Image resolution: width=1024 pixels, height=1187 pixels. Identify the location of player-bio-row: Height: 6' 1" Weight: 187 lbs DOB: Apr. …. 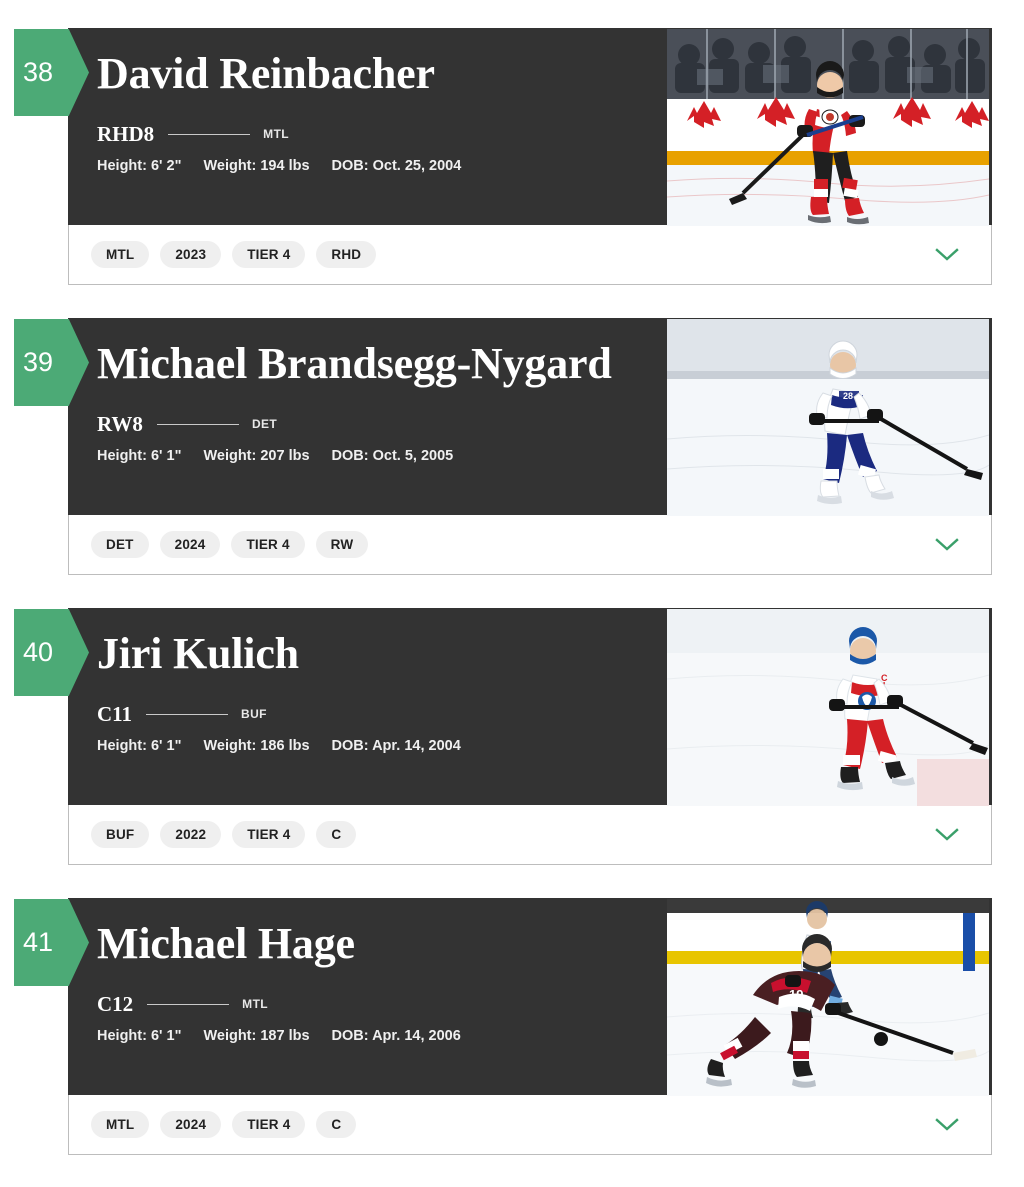
(388, 1036).